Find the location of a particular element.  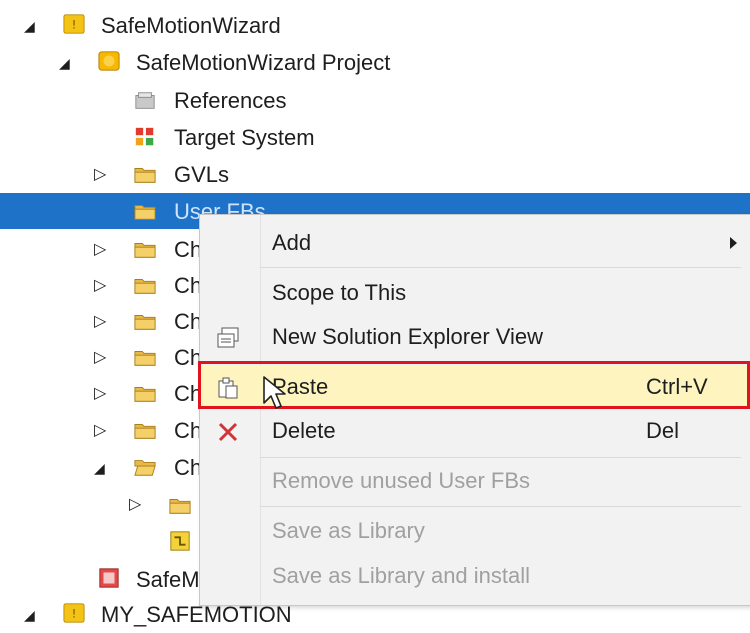

safety-module-icon is located at coordinates (109, 578).